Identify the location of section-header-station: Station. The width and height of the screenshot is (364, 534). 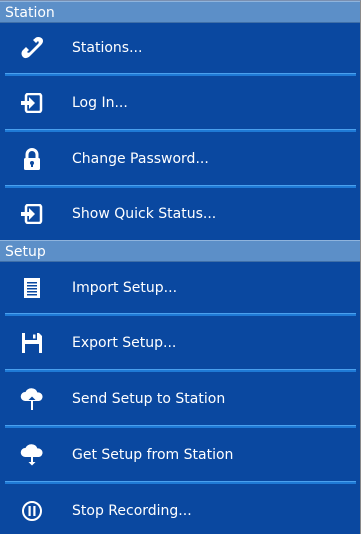
(180, 12).